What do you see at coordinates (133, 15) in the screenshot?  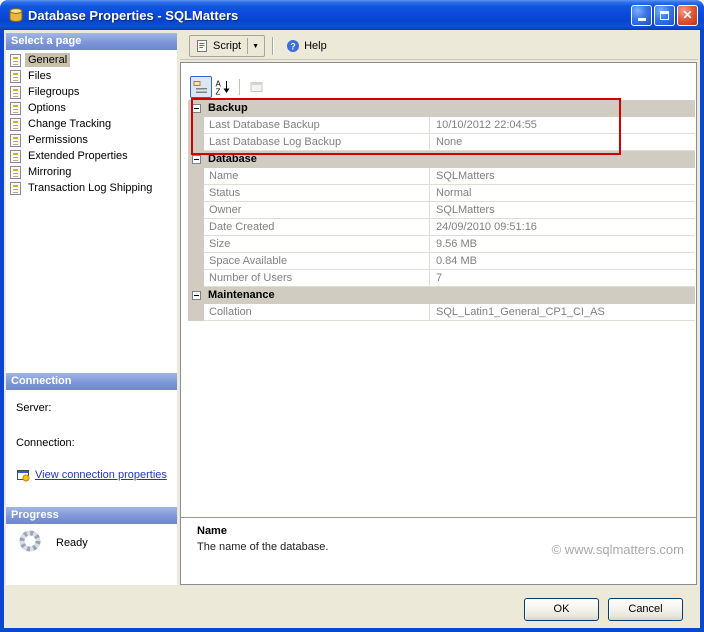 I see `window-title: Database Properties - SQLMatters` at bounding box center [133, 15].